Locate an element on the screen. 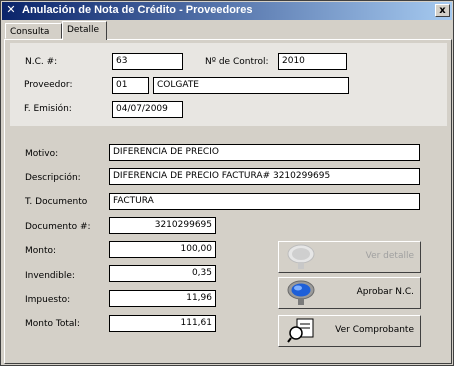 The width and height of the screenshot is (458, 368). ver-comprobante-label: Ver Comprobante is located at coordinates (374, 330).